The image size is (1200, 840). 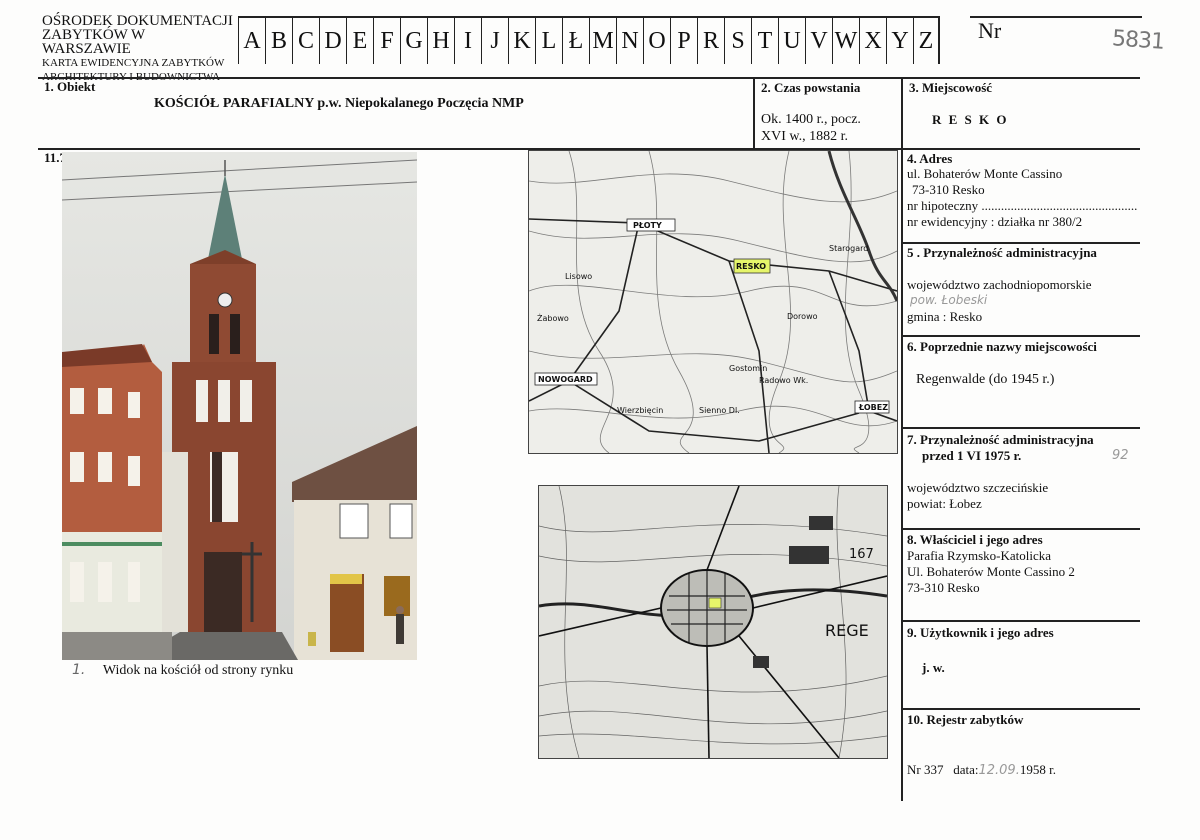 I want to click on alphabet-letter-z: Z, so click(x=926, y=41).